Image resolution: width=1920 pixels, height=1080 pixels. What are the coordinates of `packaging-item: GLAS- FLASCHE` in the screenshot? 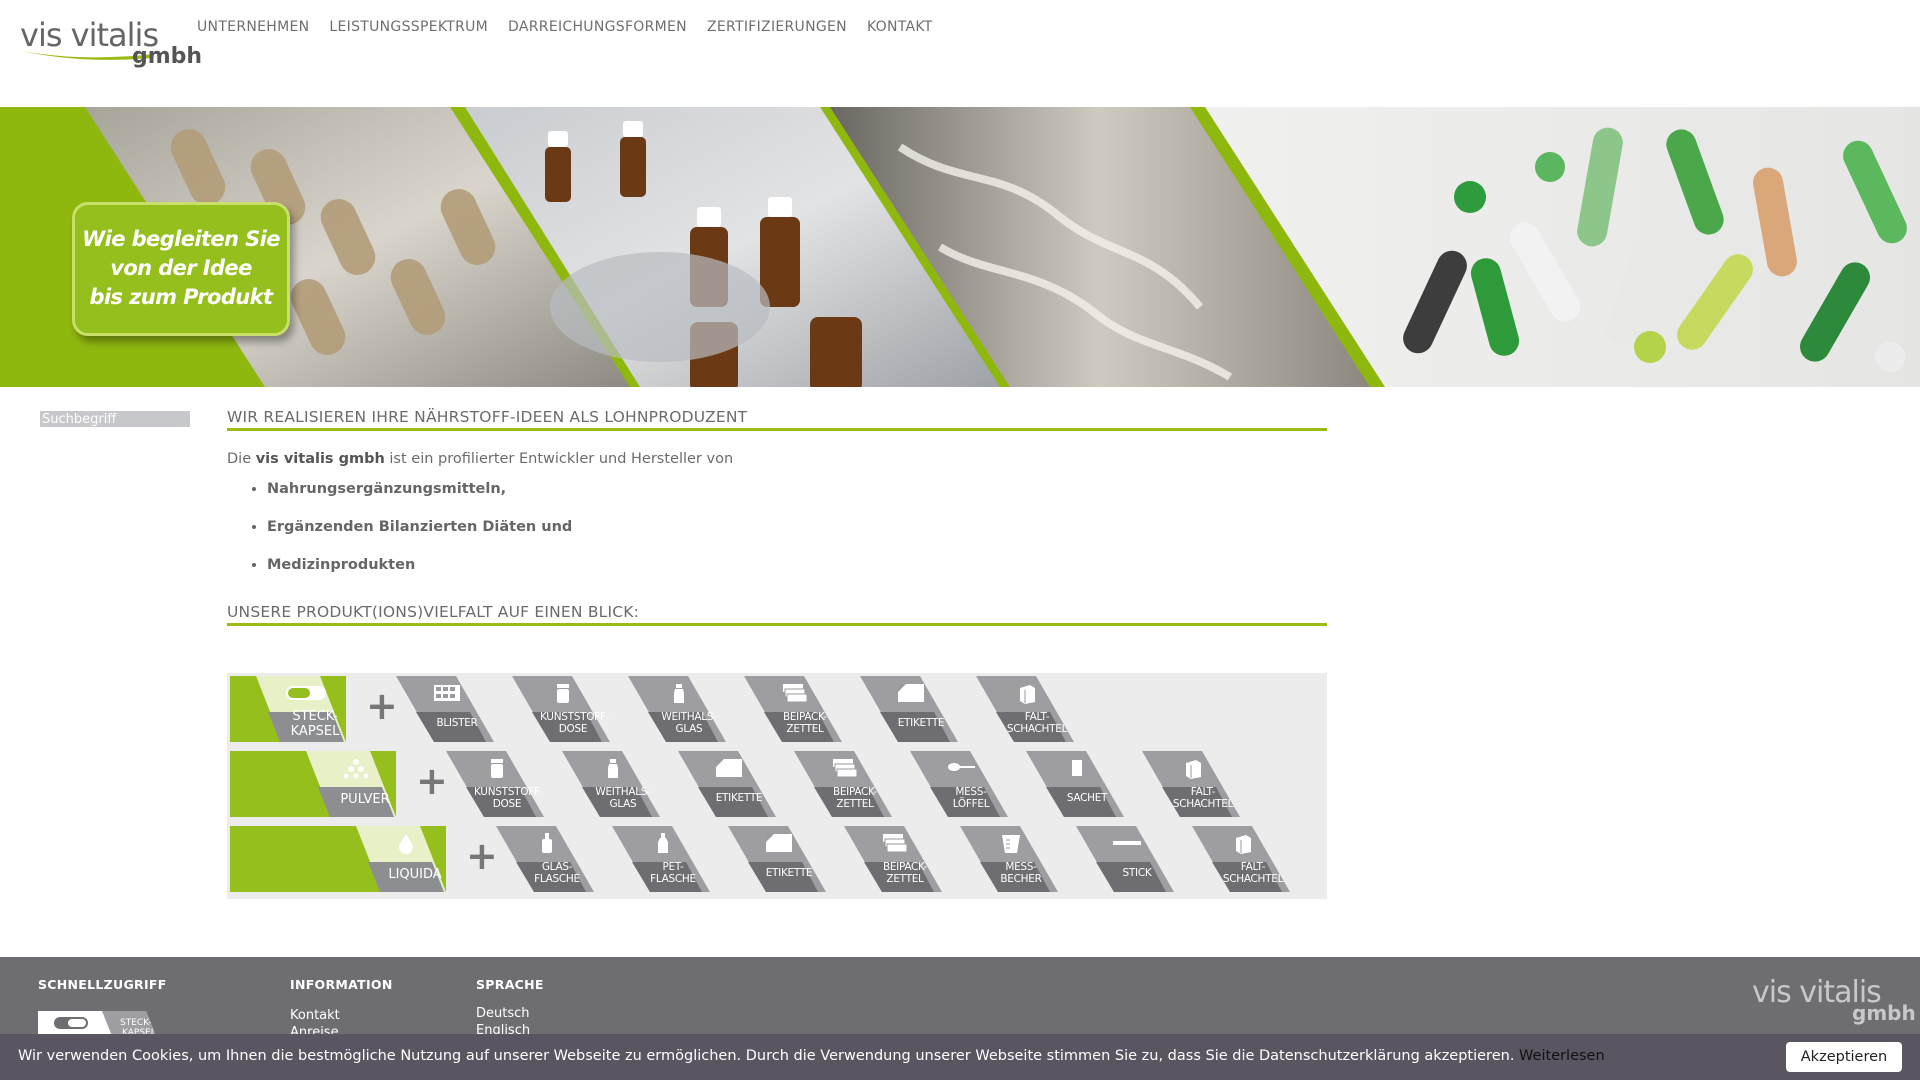 It's located at (545, 859).